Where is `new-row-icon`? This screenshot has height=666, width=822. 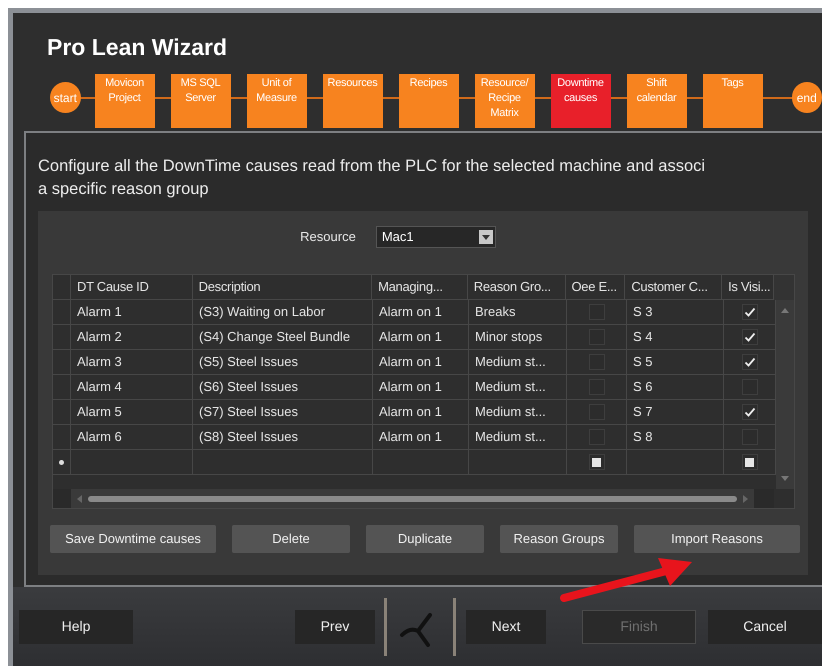 new-row-icon is located at coordinates (61, 462).